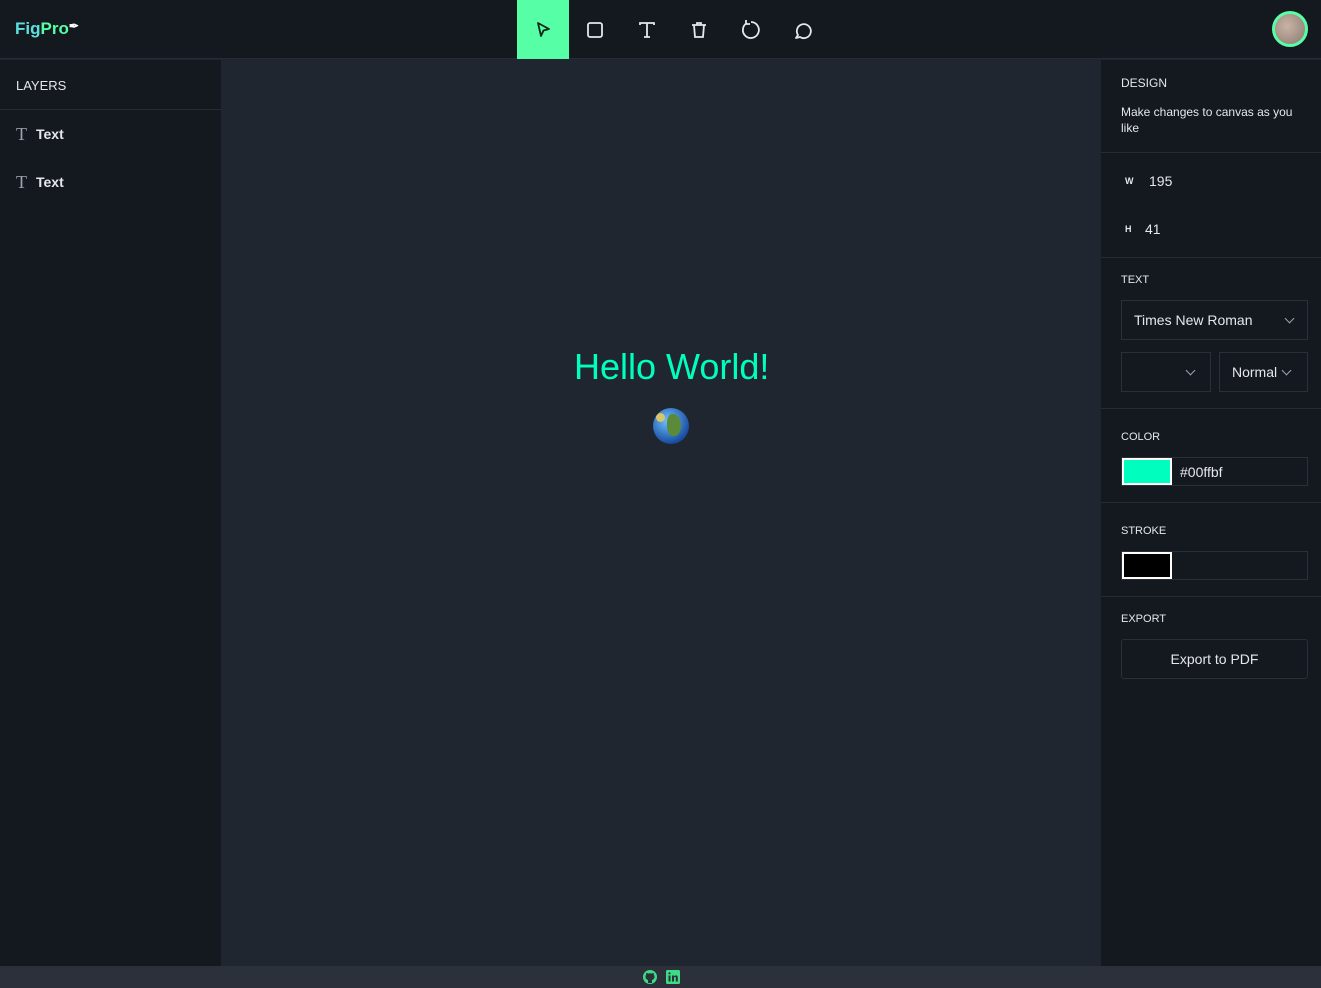 This screenshot has height=988, width=1321. I want to click on cursor-icon, so click(543, 29).